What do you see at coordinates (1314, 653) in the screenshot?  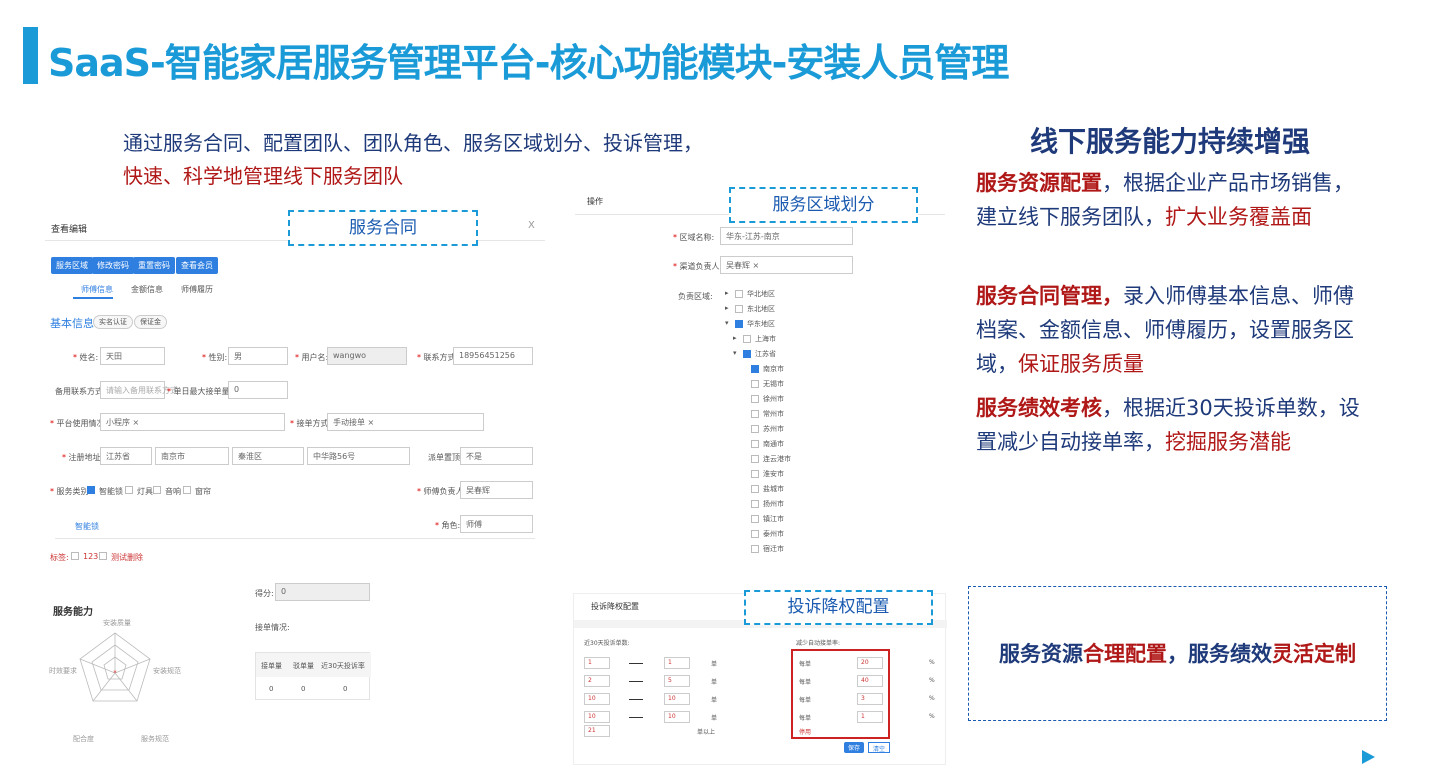 I see `summary-part-d: 灵活定制` at bounding box center [1314, 653].